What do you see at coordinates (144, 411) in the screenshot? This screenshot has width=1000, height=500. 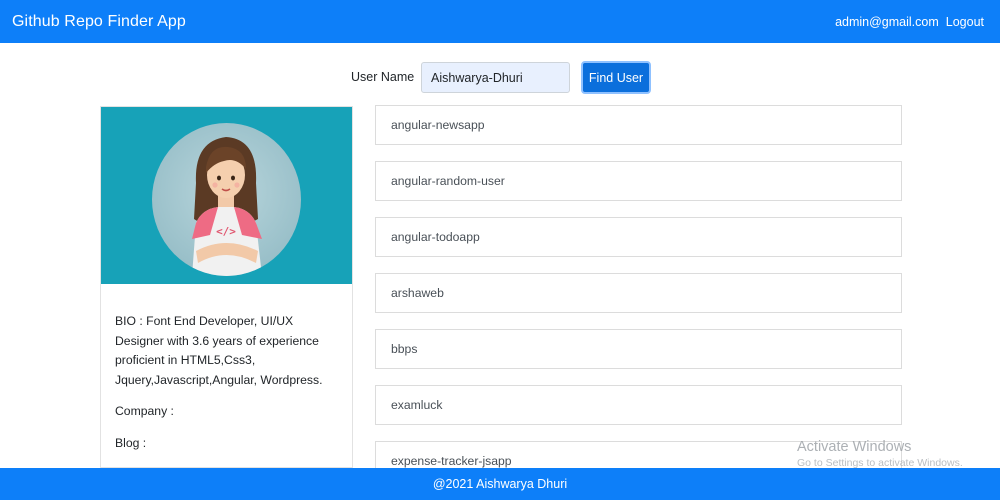 I see `profile-company: Company :` at bounding box center [144, 411].